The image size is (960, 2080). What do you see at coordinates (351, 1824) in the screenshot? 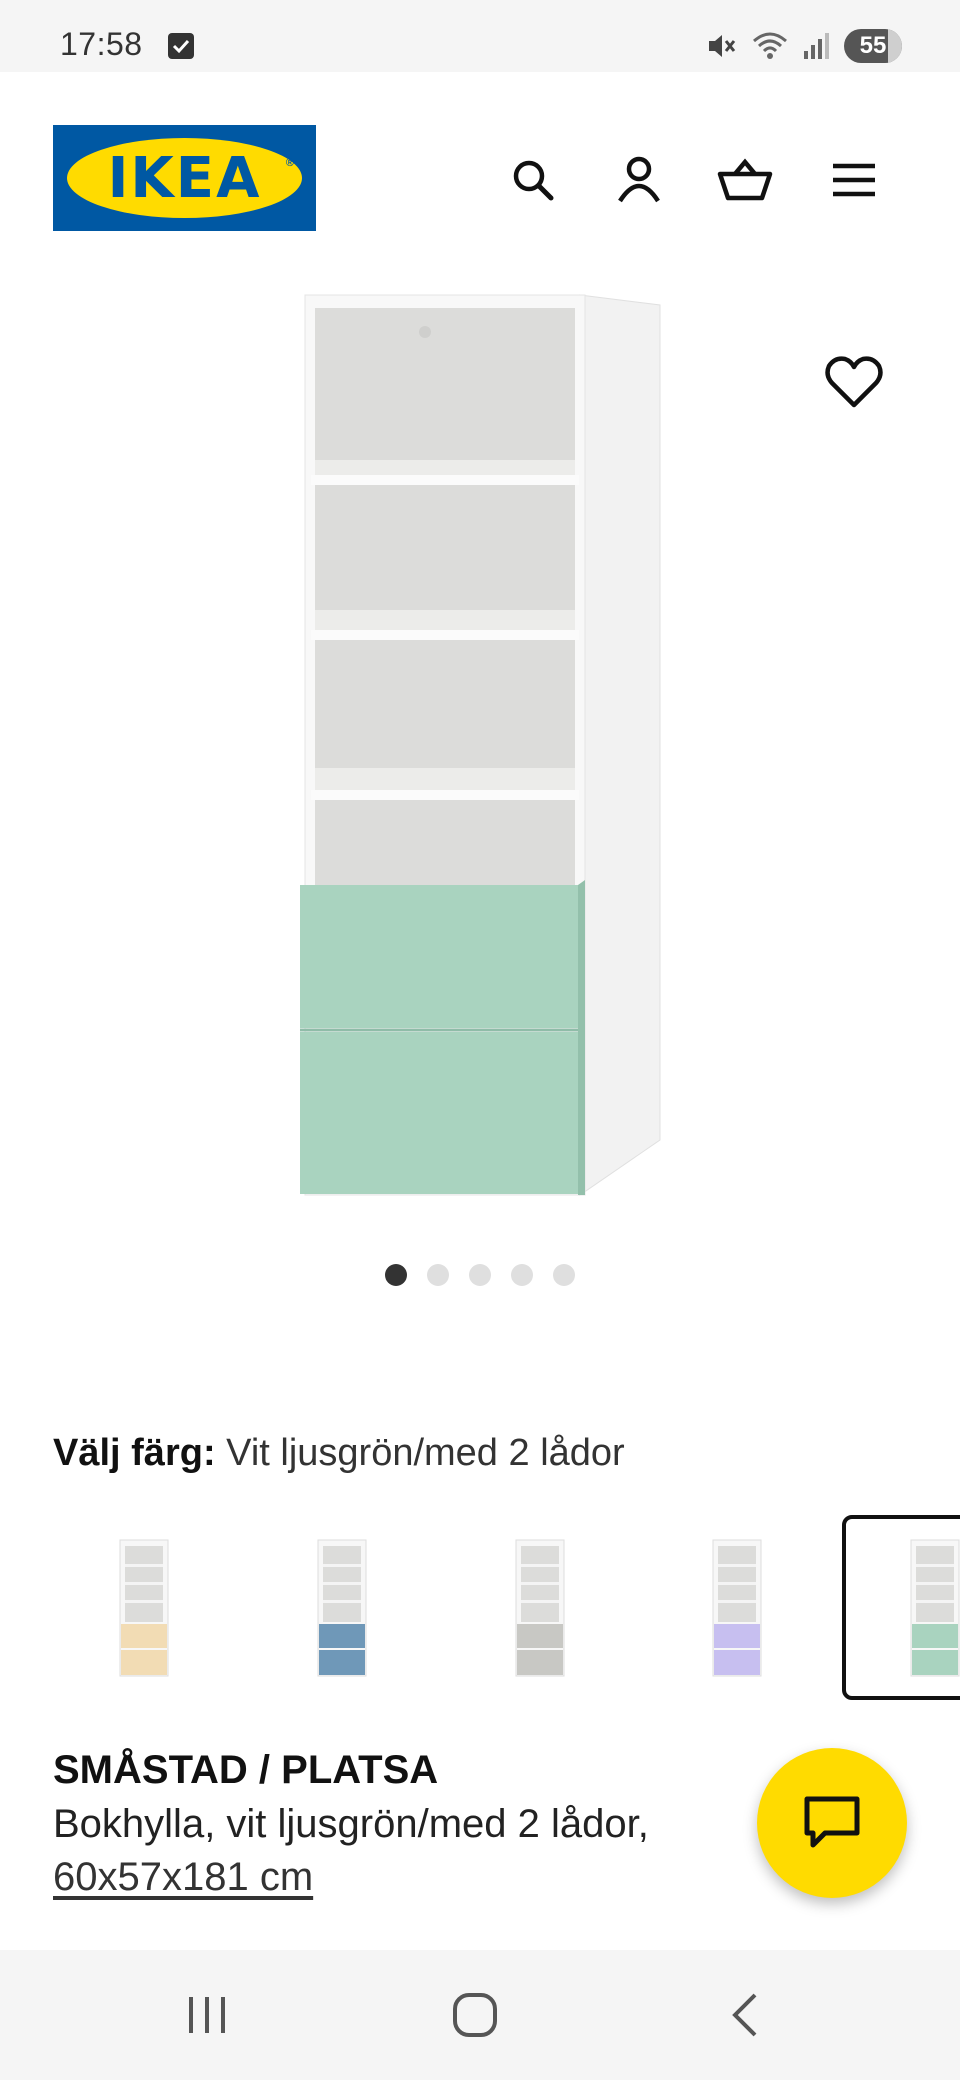
I see `product-description: Bokhylla, vit ljusgrön/med 2 lådor,` at bounding box center [351, 1824].